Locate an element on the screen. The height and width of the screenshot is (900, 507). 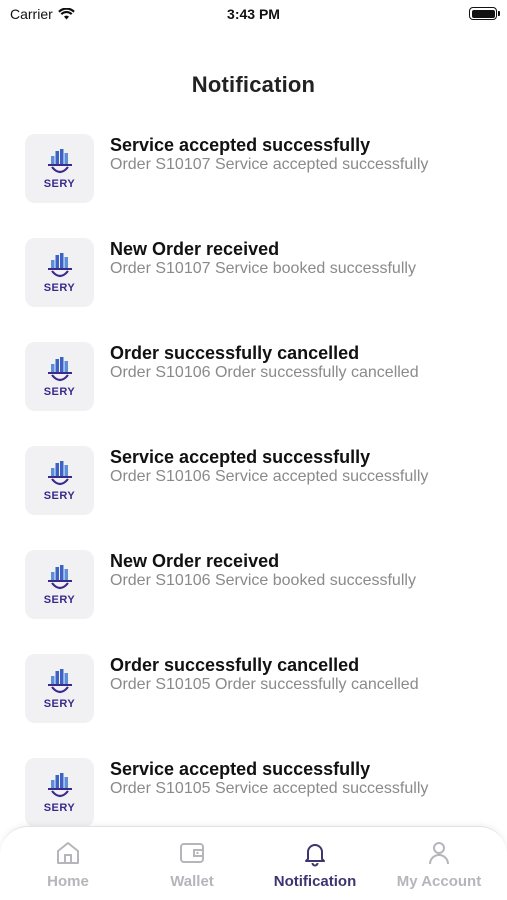
page-title: Notification is located at coordinates (253, 84).